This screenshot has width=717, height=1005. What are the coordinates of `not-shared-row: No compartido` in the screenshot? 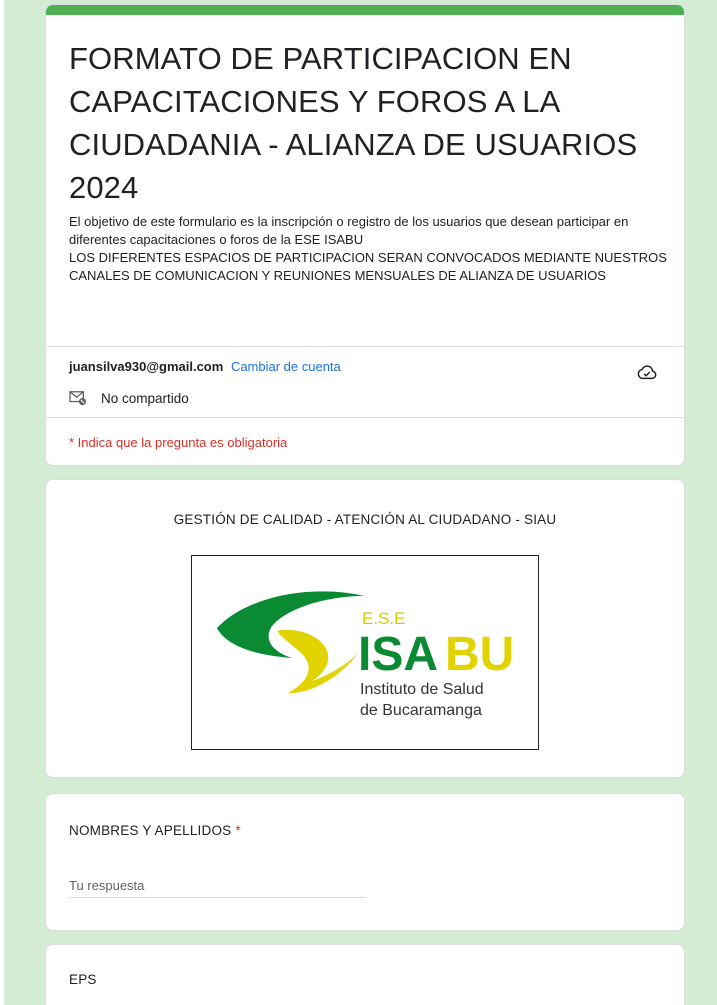 It's located at (129, 398).